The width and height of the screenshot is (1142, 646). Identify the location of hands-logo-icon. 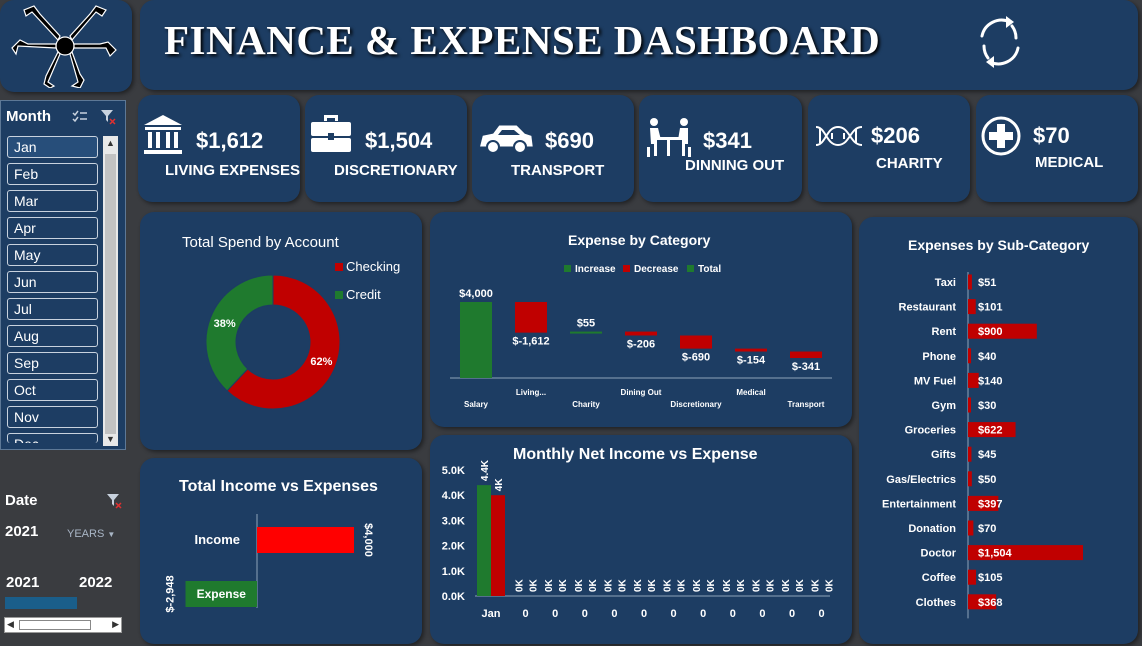
(64, 46).